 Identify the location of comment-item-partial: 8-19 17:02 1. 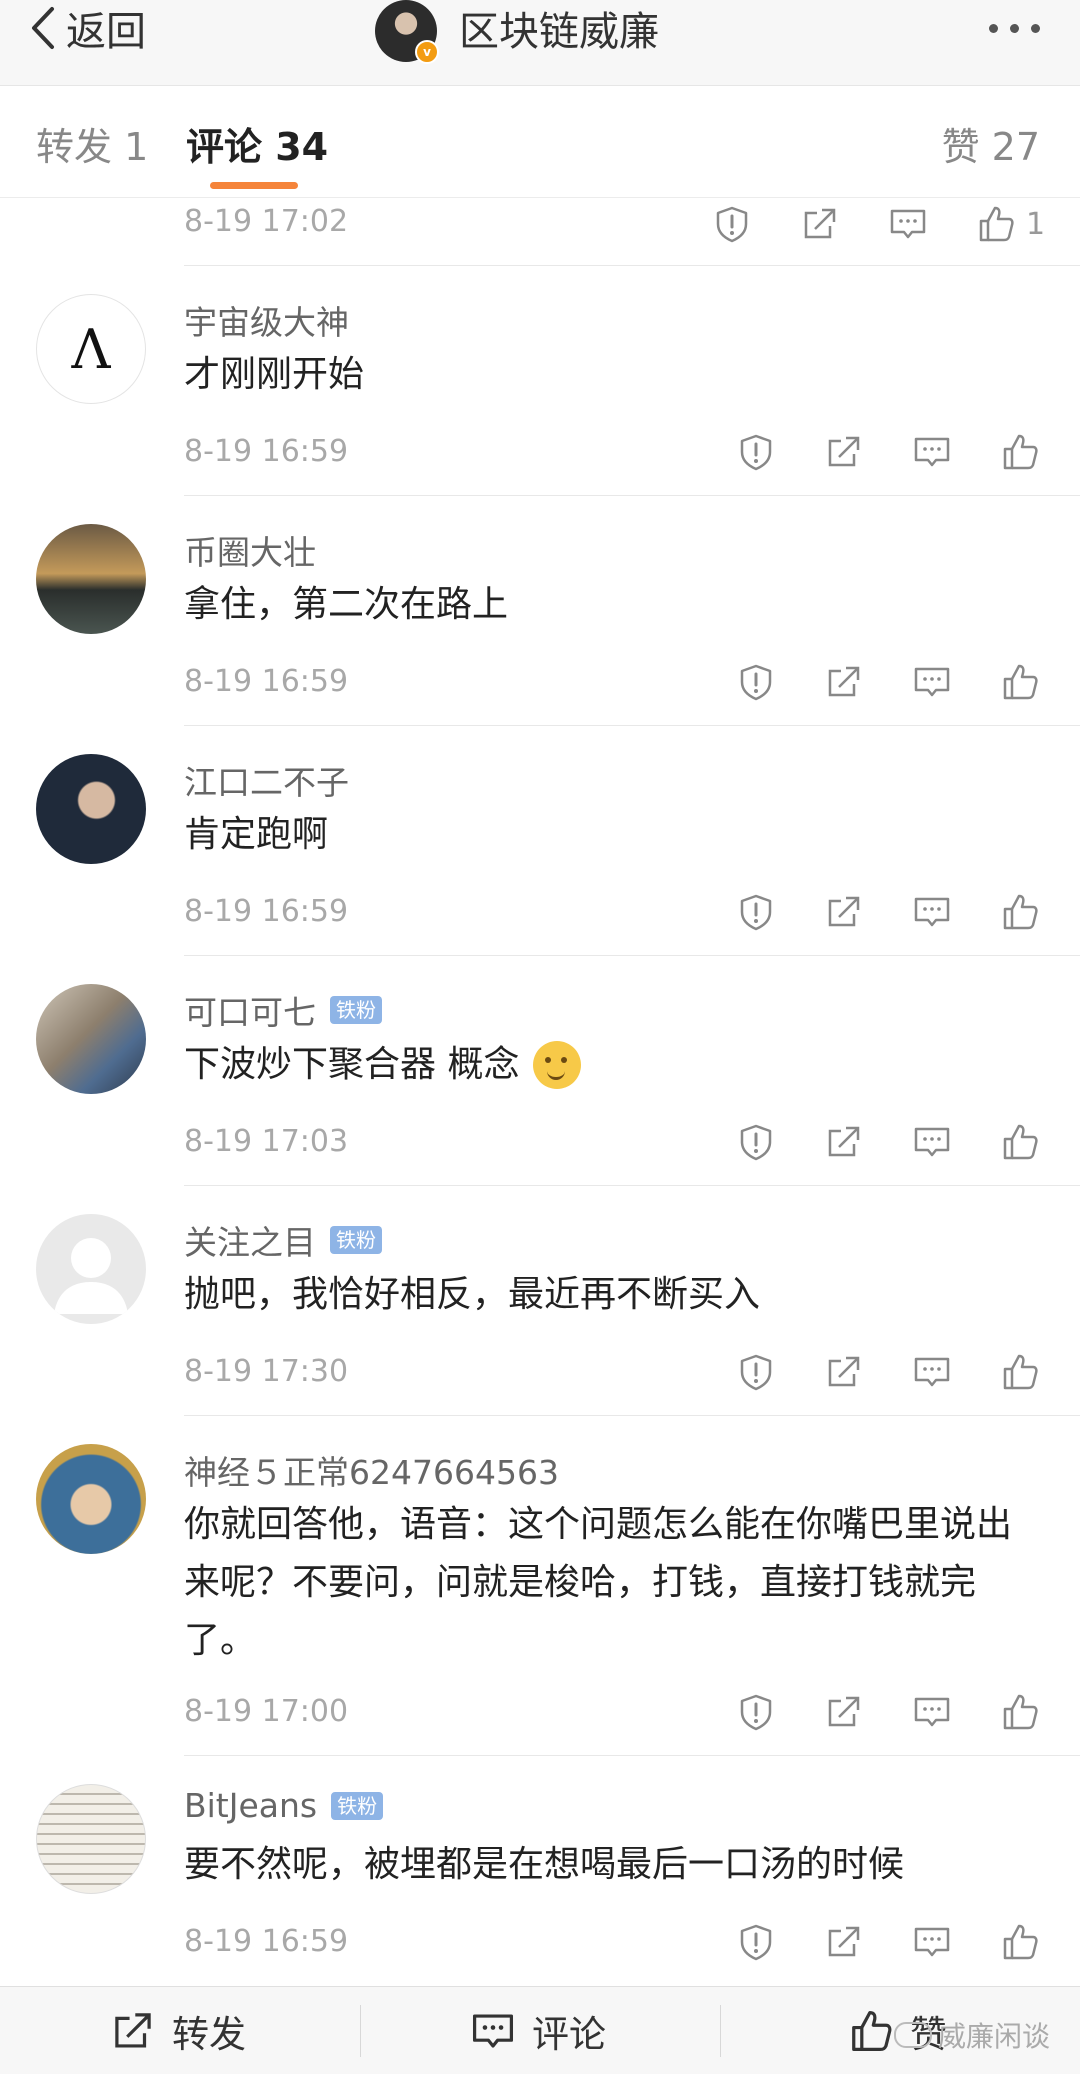
(540, 232).